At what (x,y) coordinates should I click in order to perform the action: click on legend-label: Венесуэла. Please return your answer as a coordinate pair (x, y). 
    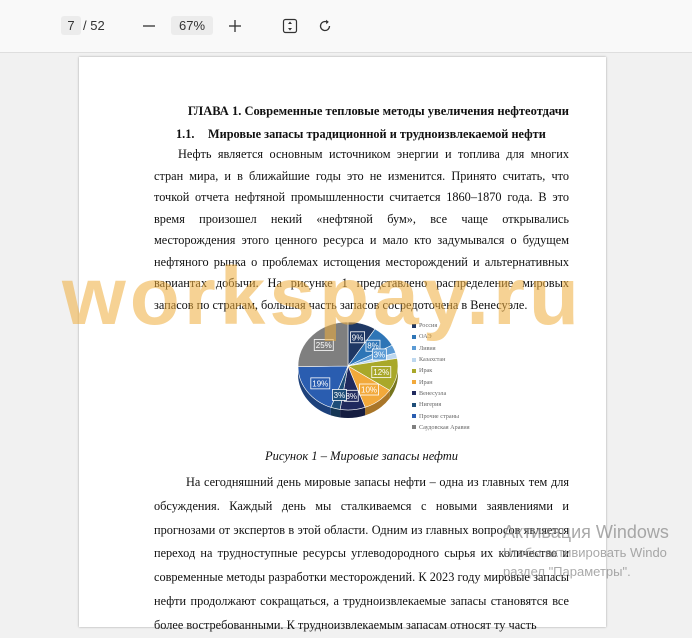
    Looking at the image, I should click on (433, 393).